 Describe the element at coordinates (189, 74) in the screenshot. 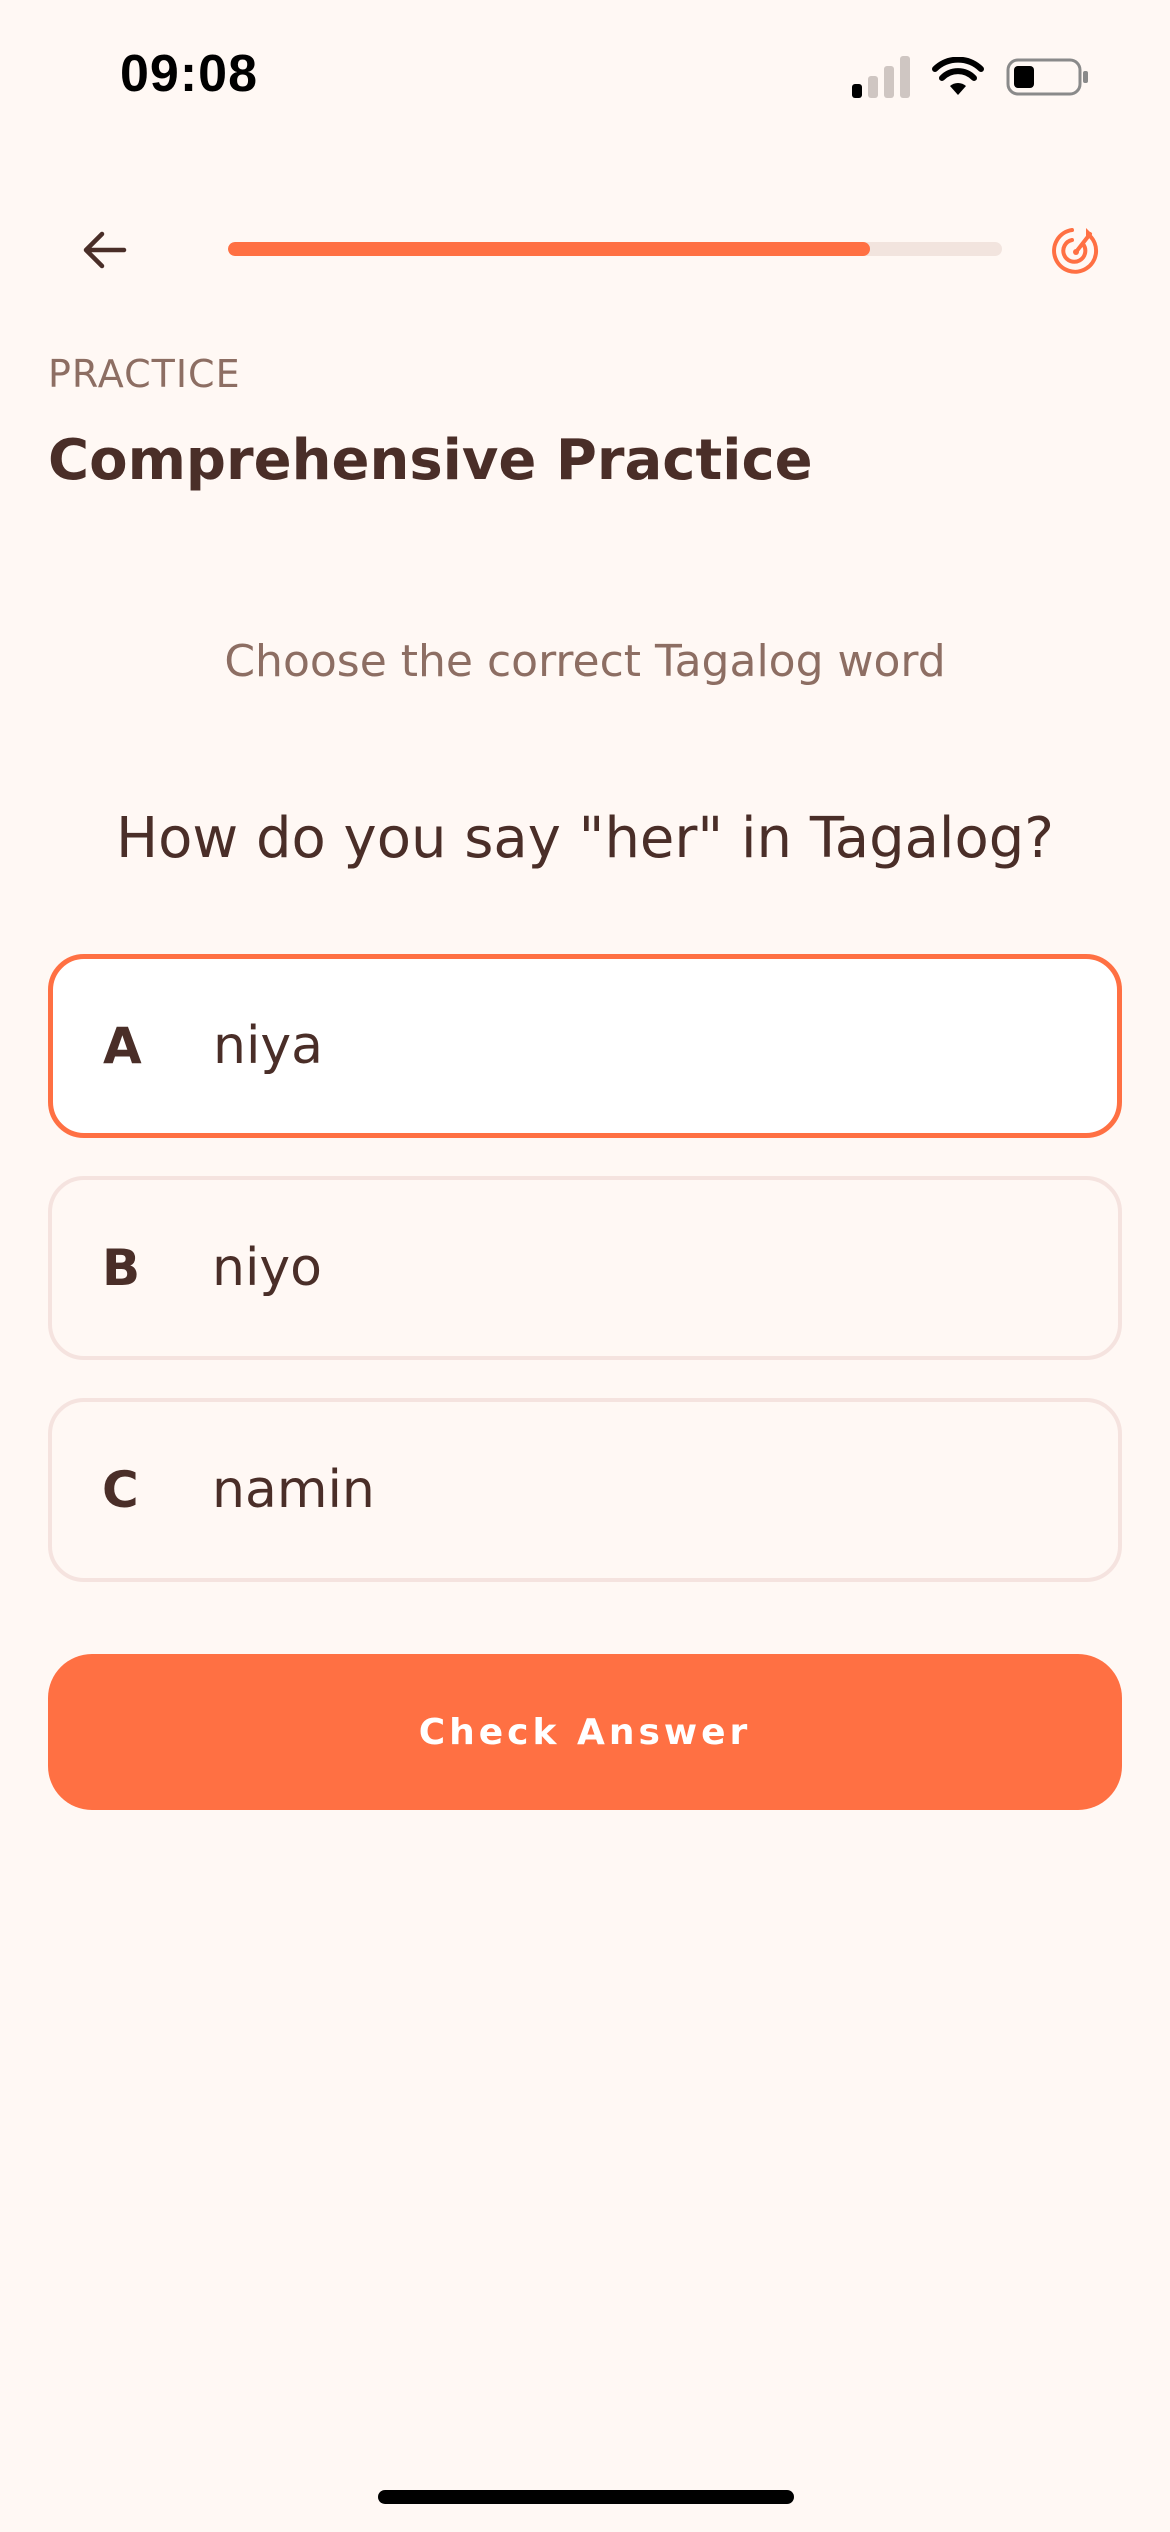

I see `status-time: 09:08` at that location.